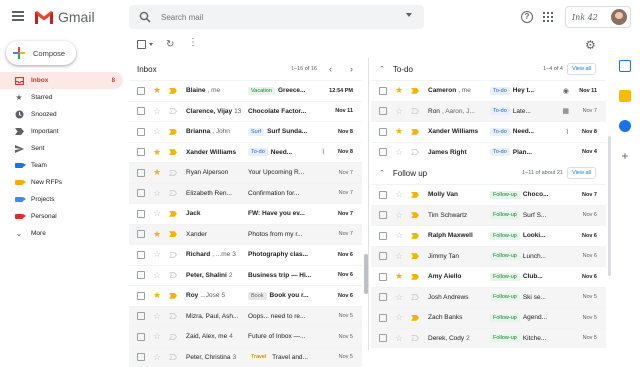 The image size is (640, 367). Describe the element at coordinates (61, 216) in the screenshot. I see `sidebar-item-personal: Personal` at that location.